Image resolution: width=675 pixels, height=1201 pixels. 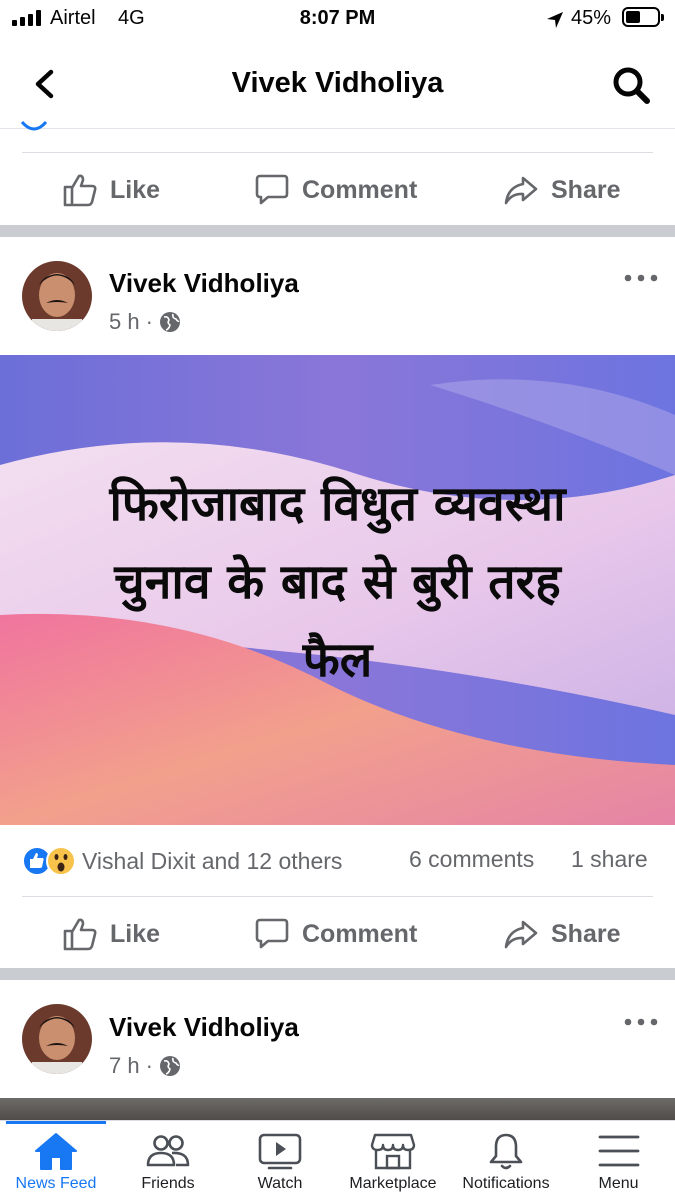 What do you see at coordinates (393, 1183) in the screenshot?
I see `tab-label: Marketplace` at bounding box center [393, 1183].